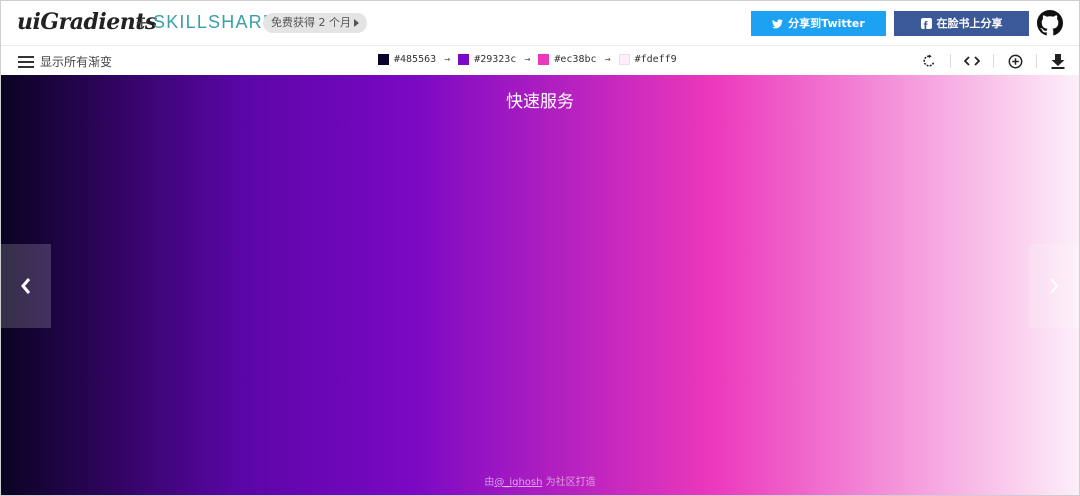  I want to click on color-stops: #485563 → #29323c → #ec38bc → #fdeff9, so click(527, 59).